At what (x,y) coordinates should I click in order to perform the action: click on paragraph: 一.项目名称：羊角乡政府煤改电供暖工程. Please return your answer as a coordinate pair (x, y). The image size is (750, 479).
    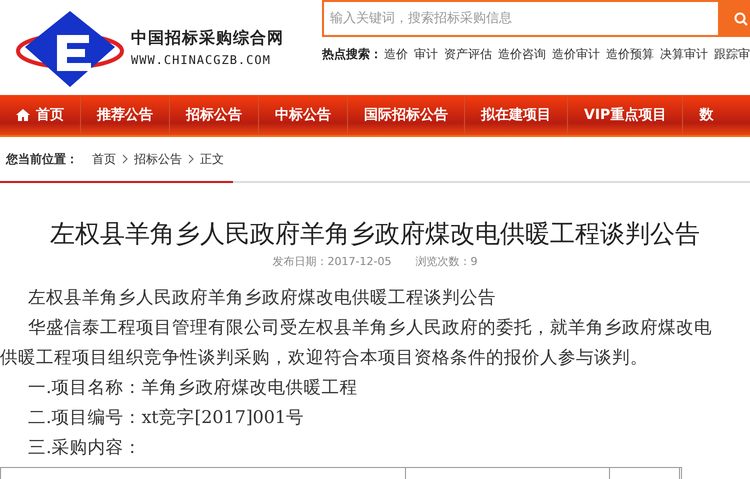
    Looking at the image, I should click on (193, 388).